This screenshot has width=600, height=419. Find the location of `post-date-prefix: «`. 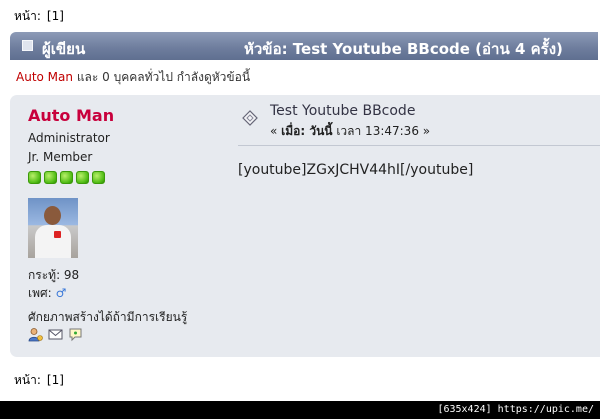

post-date-prefix: « is located at coordinates (276, 131).